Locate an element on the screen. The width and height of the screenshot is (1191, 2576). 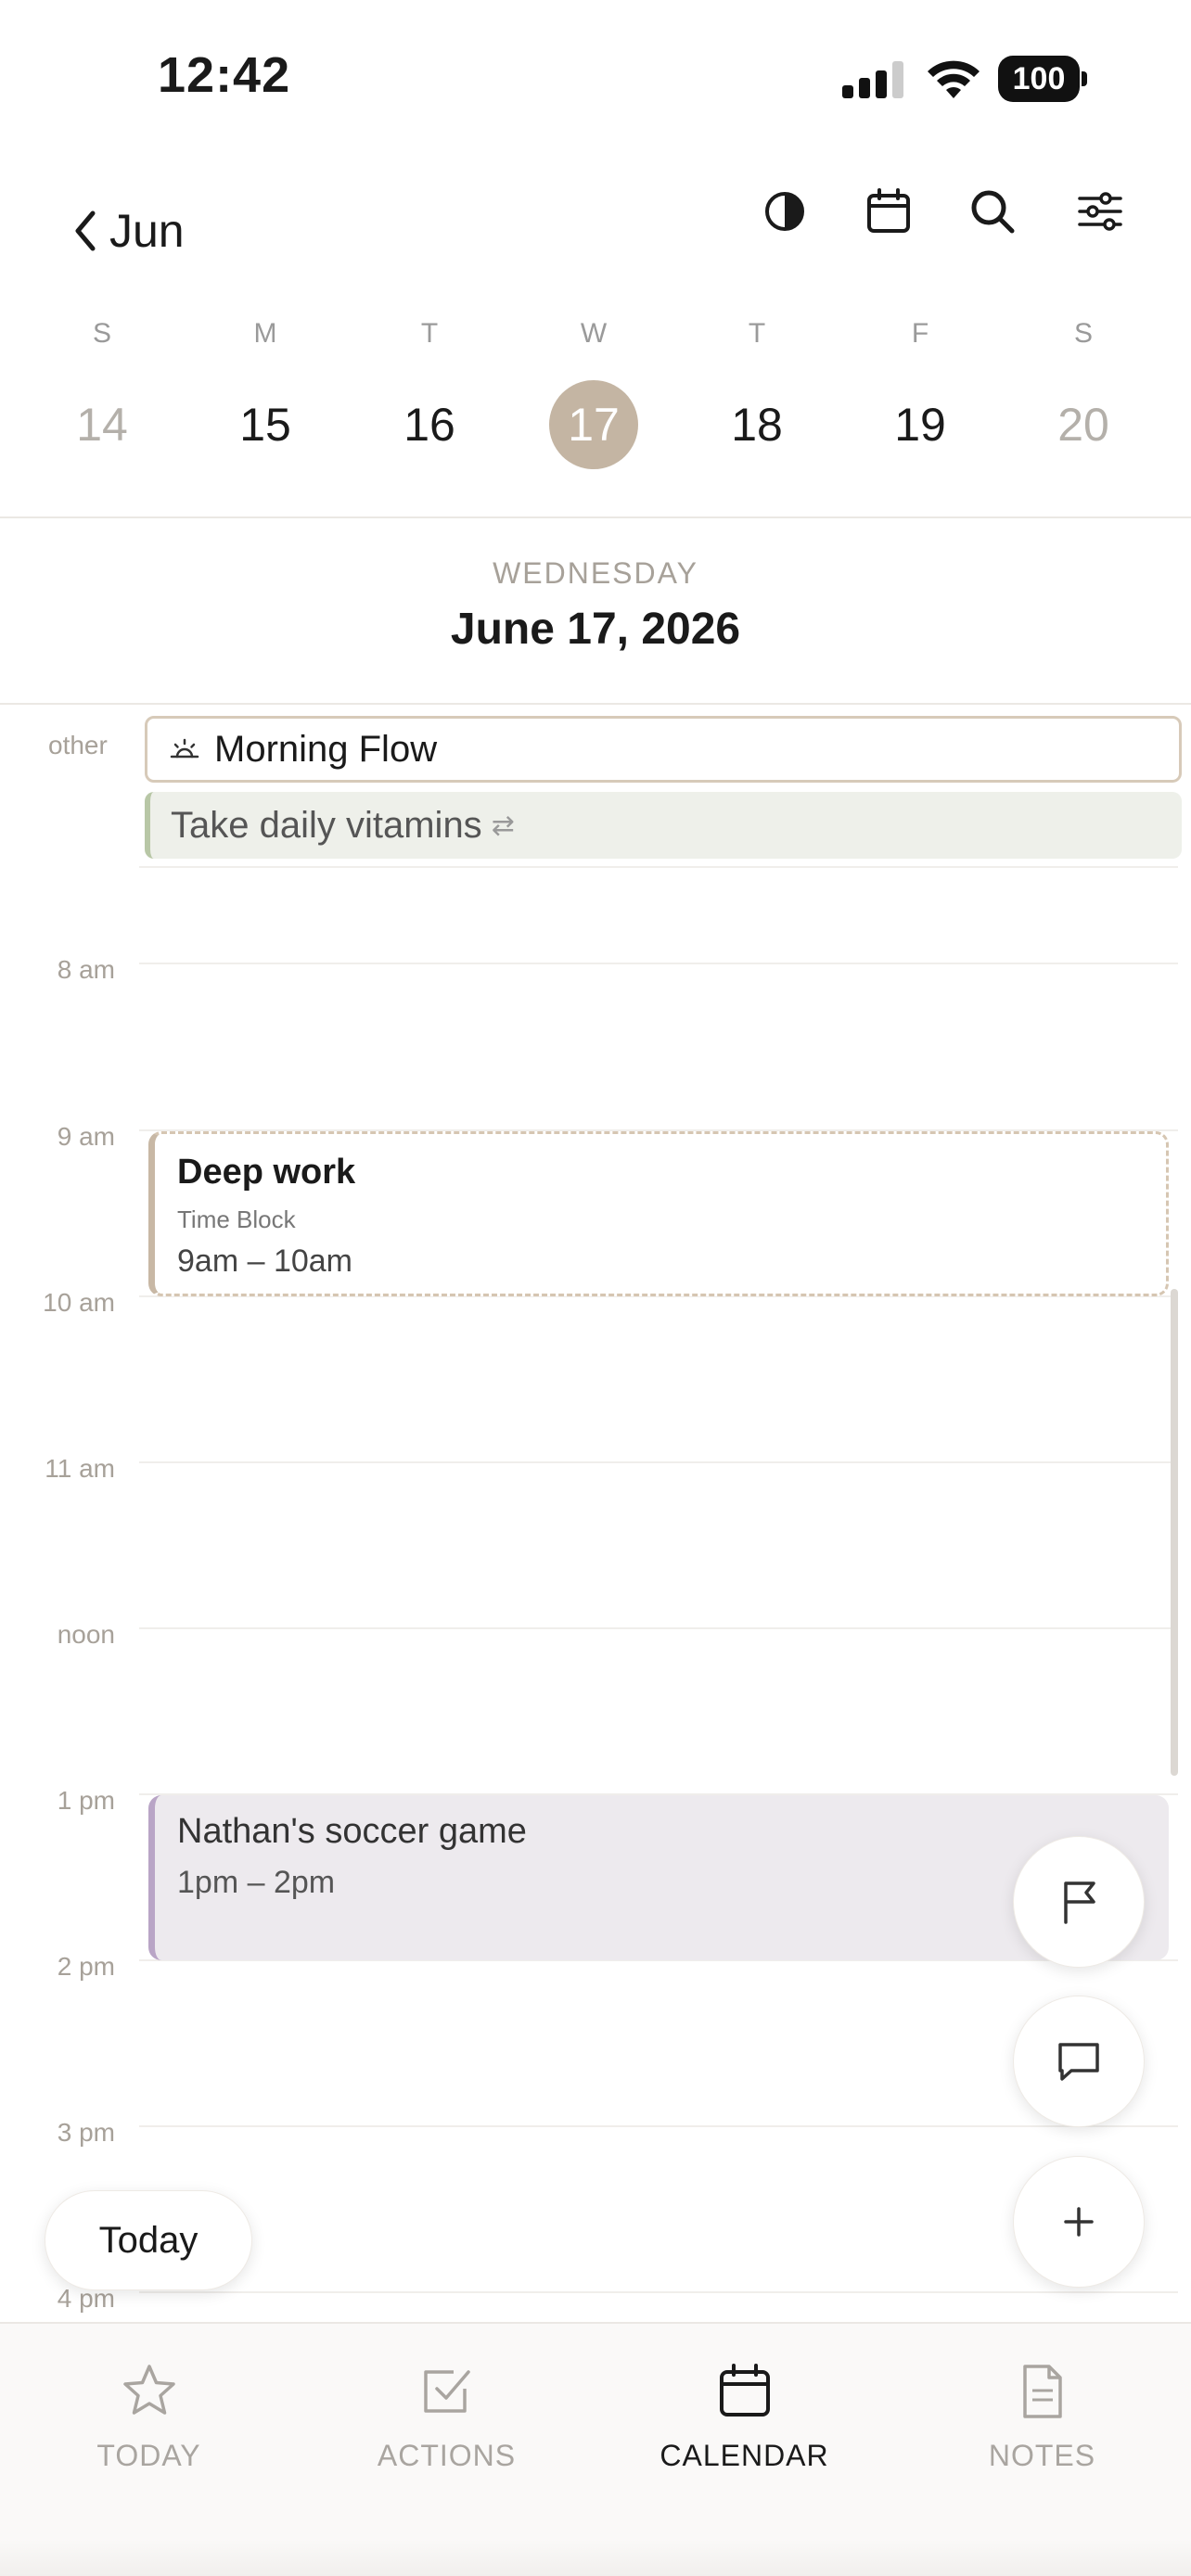
vitamins-title: Take daily vitamins is located at coordinates (326, 825).